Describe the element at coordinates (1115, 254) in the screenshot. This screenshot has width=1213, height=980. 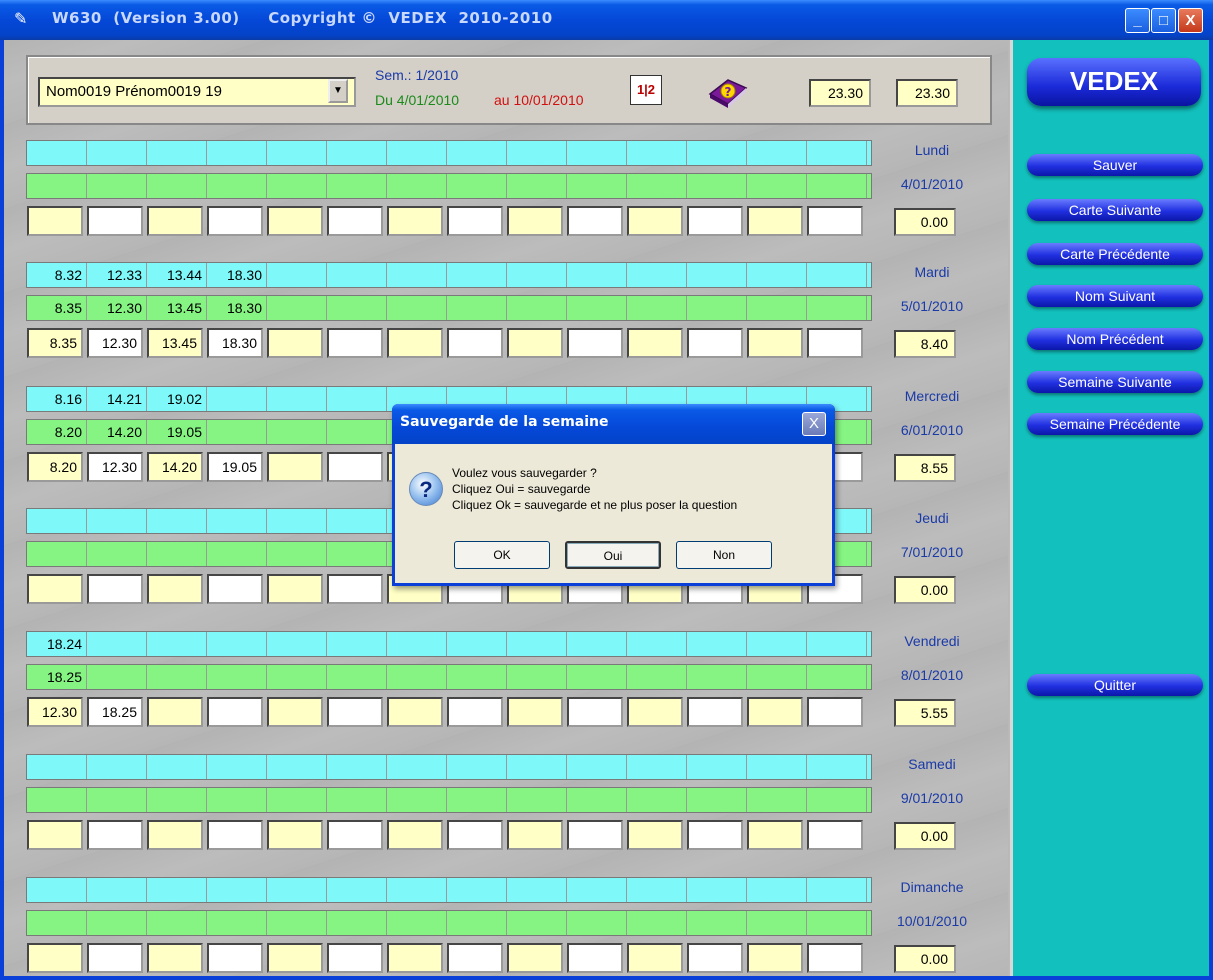
I see `previous-card-button: Carte Précédente` at that location.